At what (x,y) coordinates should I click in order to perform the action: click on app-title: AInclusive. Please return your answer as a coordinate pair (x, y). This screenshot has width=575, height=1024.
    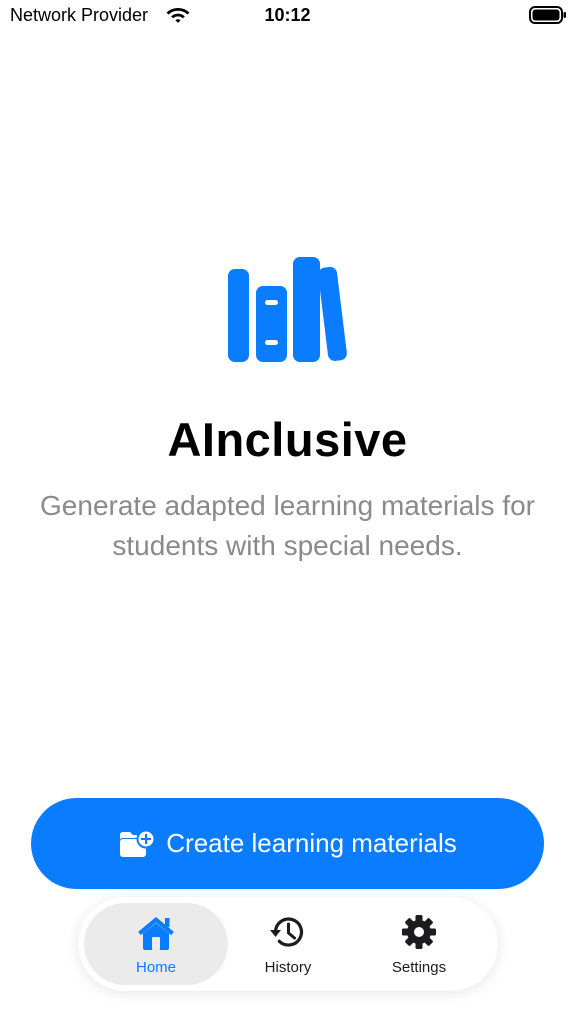
    Looking at the image, I should click on (287, 439).